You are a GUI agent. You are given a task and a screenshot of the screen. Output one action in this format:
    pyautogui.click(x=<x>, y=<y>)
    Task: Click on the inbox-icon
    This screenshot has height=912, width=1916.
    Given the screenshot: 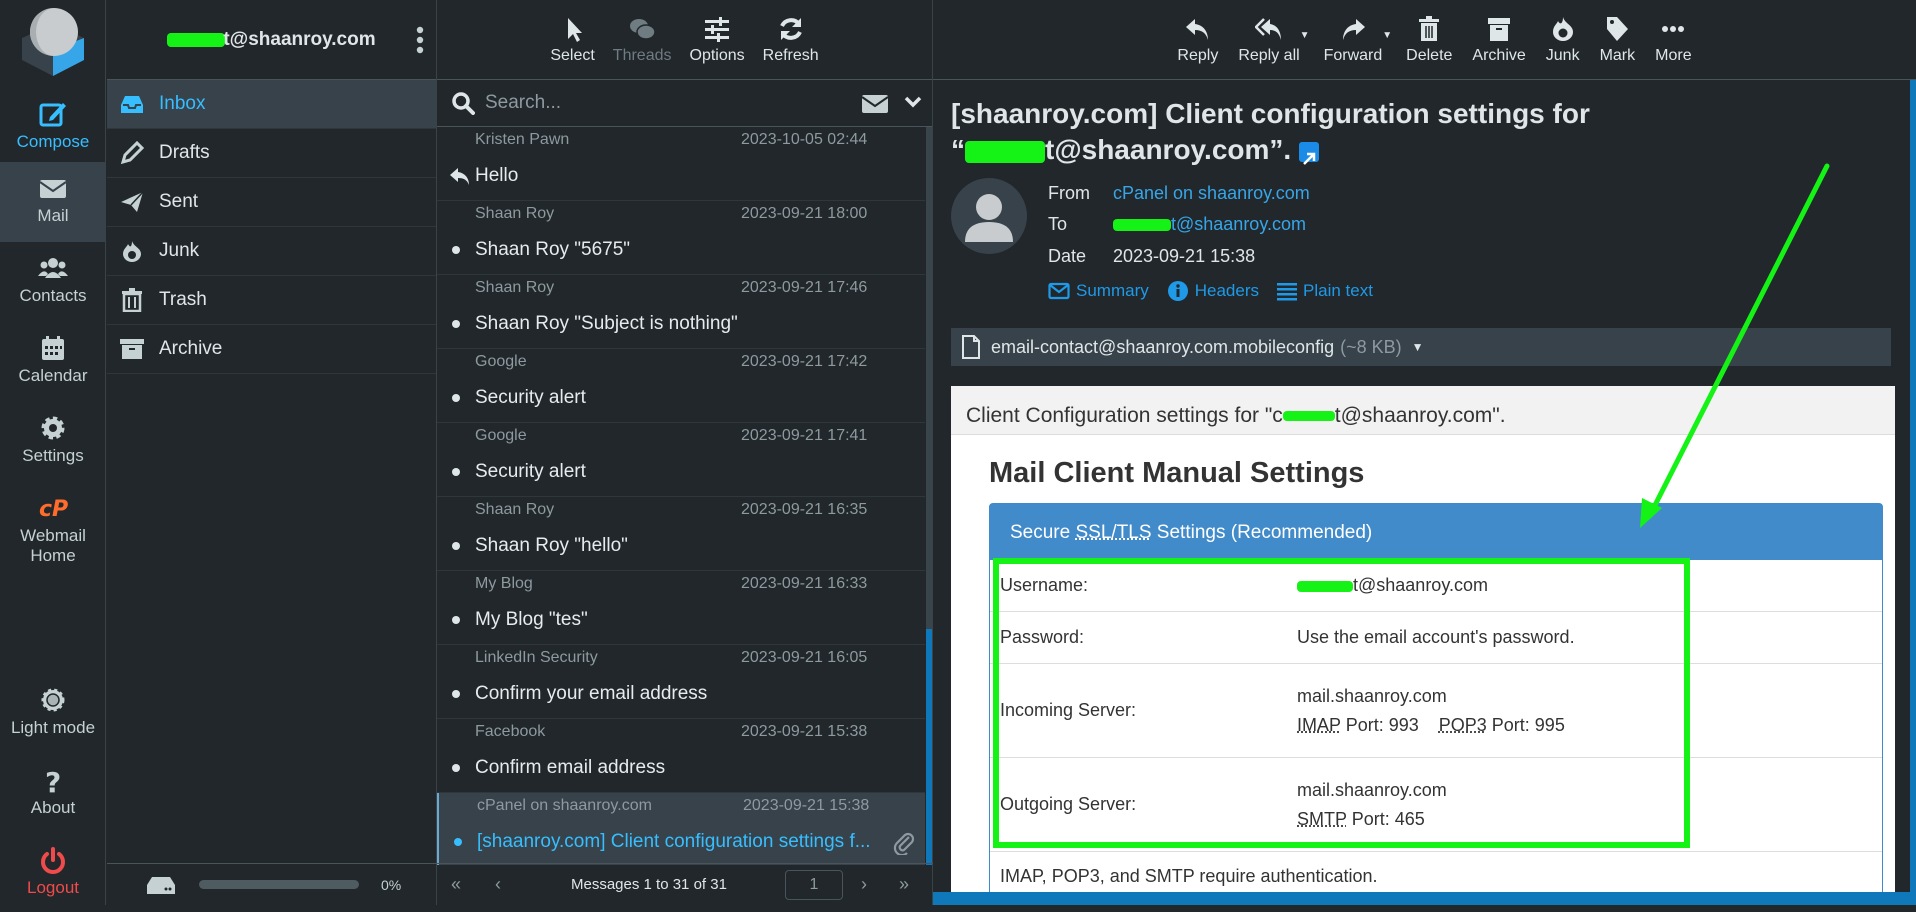 What is the action you would take?
    pyautogui.click(x=132, y=104)
    